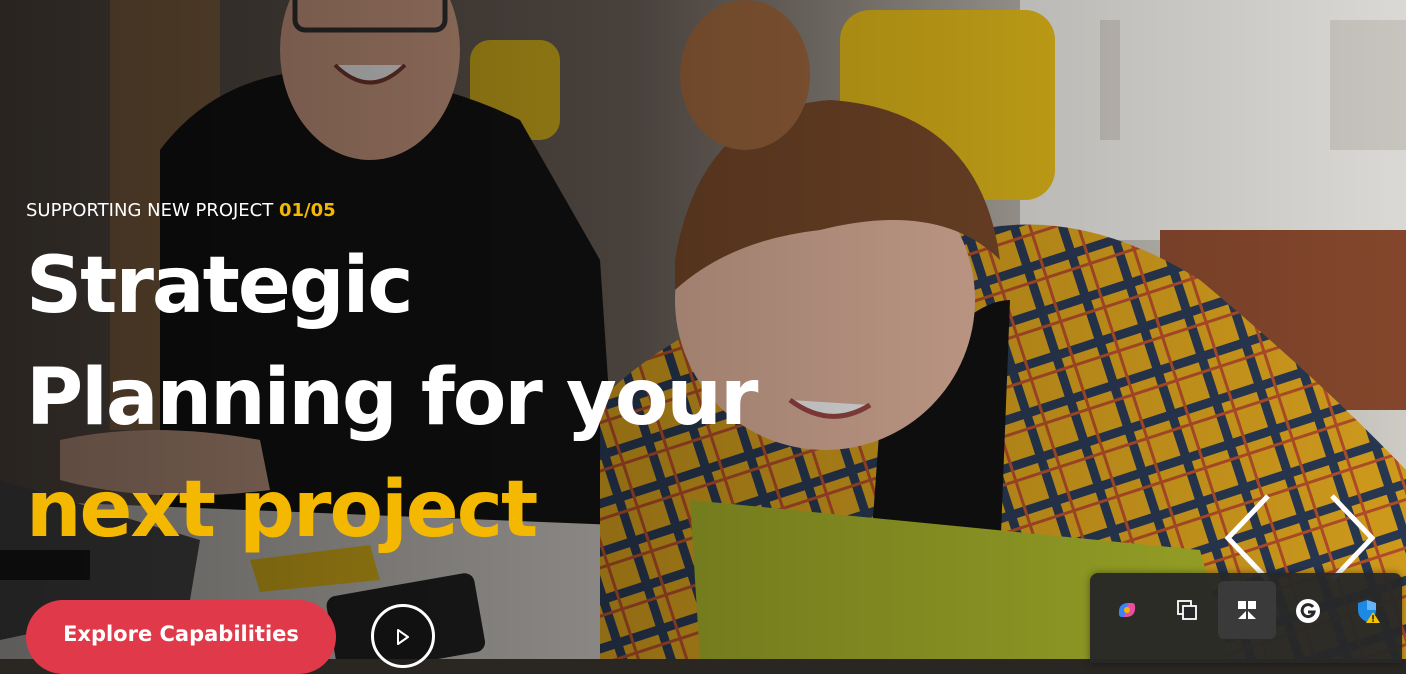 The width and height of the screenshot is (1406, 674). I want to click on tray-windows-security, so click(1367, 610).